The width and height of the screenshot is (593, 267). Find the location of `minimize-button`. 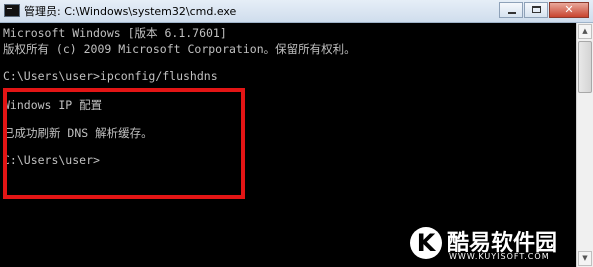

minimize-button is located at coordinates (511, 10).